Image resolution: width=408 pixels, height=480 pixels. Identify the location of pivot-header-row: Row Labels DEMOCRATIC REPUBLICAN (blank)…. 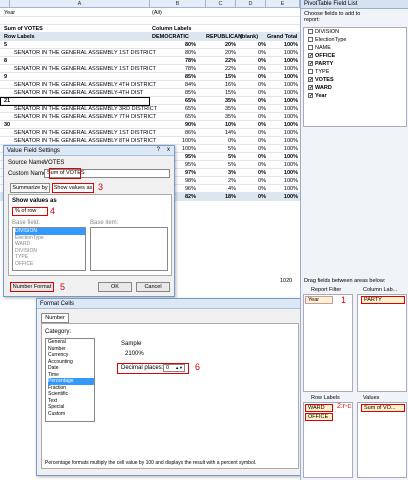
(150, 37).